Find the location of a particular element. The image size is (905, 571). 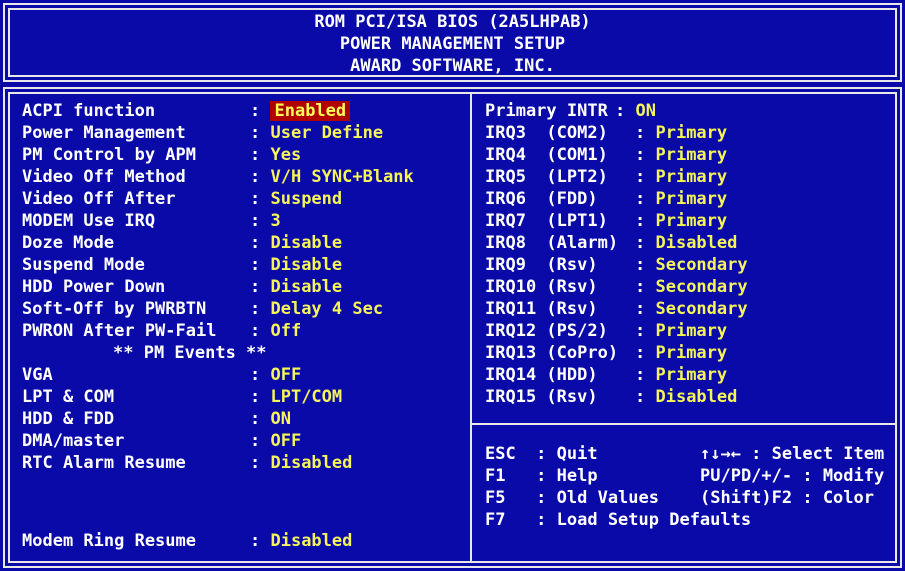

setting-label: HDD Power Down is located at coordinates (94, 287).